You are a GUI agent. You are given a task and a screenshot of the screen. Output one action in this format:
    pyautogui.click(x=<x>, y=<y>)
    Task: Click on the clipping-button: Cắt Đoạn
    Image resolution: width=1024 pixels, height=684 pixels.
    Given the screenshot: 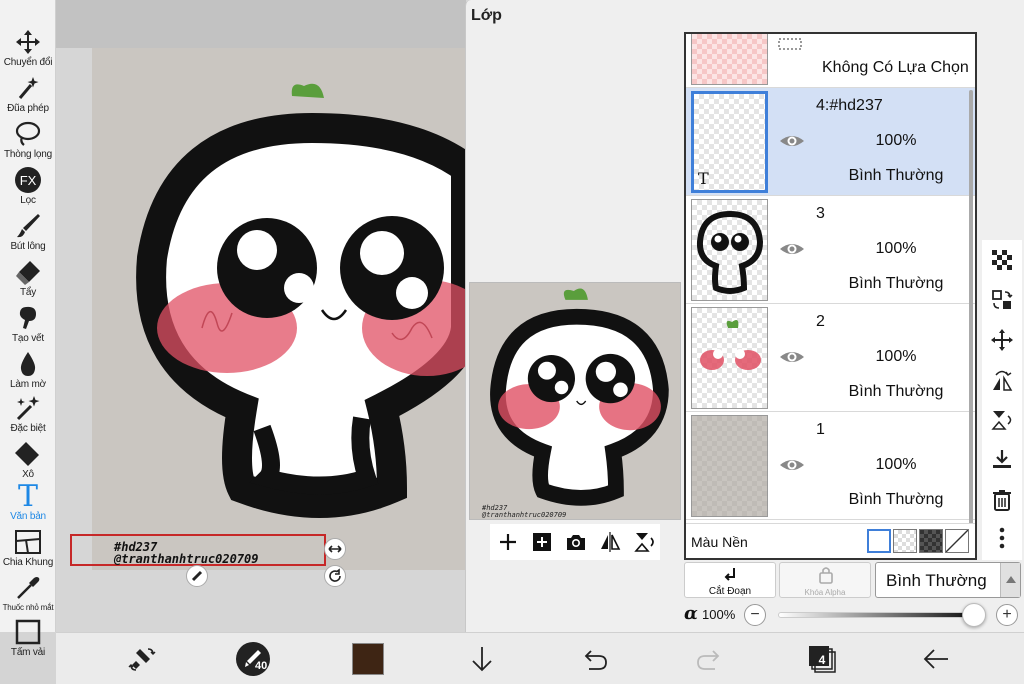 What is the action you would take?
    pyautogui.click(x=730, y=580)
    